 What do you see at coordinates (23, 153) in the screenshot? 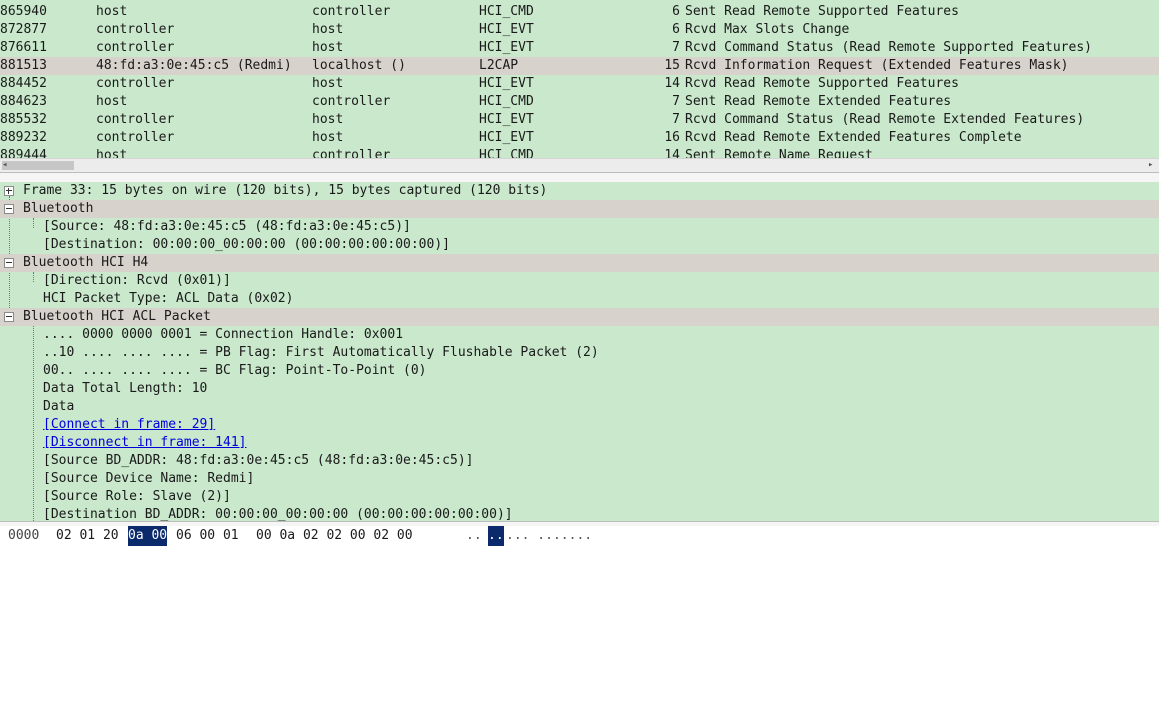
I see `col-number: 889444` at bounding box center [23, 153].